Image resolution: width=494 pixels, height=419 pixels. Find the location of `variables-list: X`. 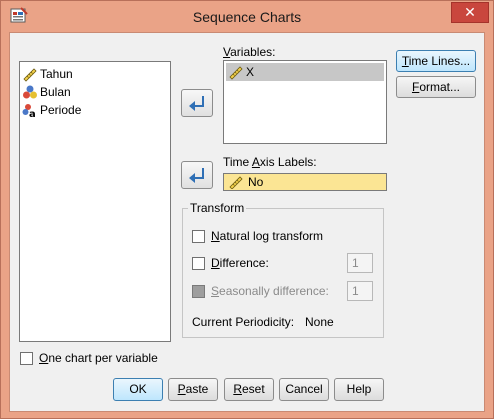

variables-list: X is located at coordinates (305, 102).